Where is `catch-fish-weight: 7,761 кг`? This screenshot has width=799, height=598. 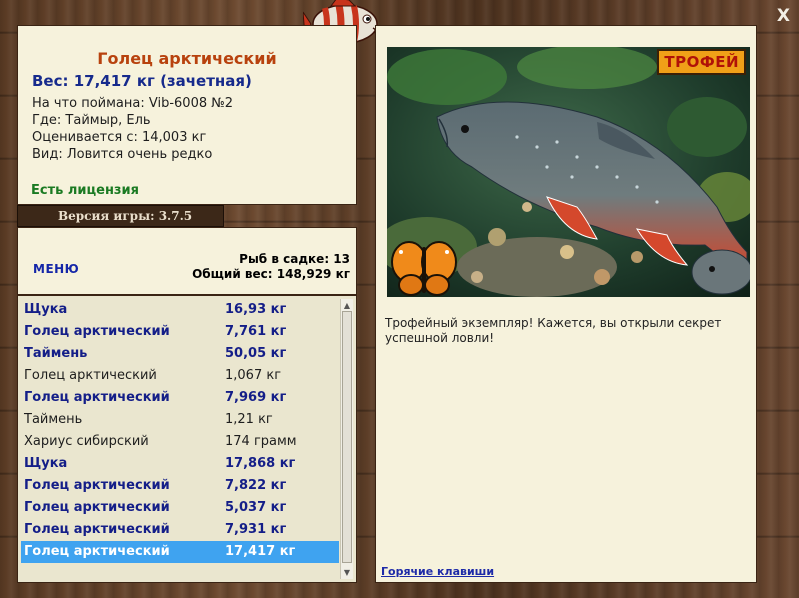
catch-fish-weight: 7,761 кг is located at coordinates (256, 331).